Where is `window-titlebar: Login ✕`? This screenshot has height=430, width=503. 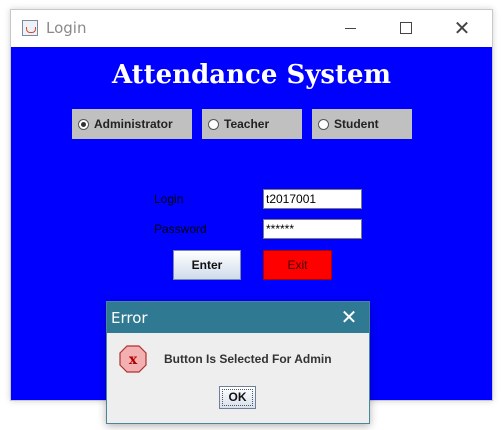 window-titlebar: Login ✕ is located at coordinates (251, 28).